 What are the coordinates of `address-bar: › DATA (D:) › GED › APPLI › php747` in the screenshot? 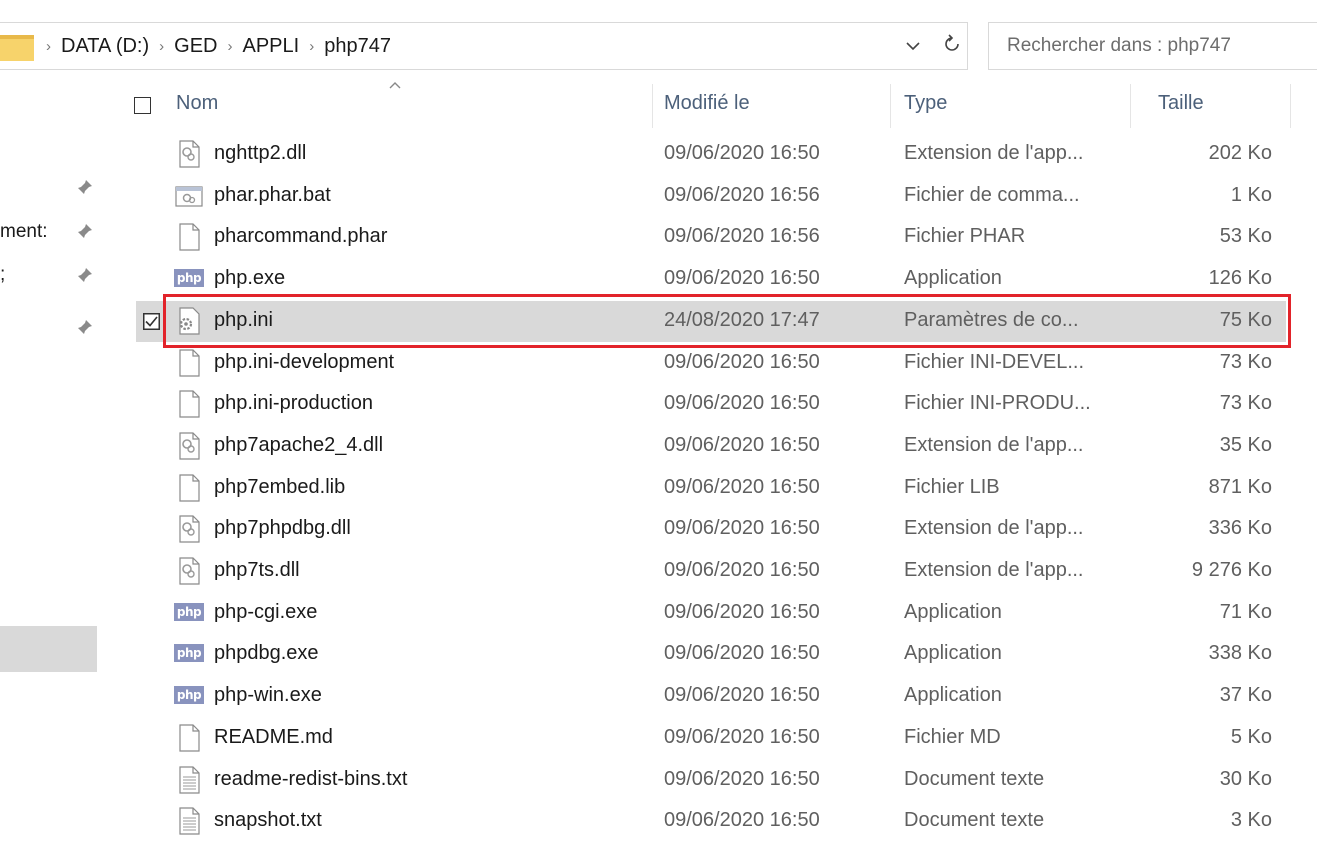 It's located at (484, 46).